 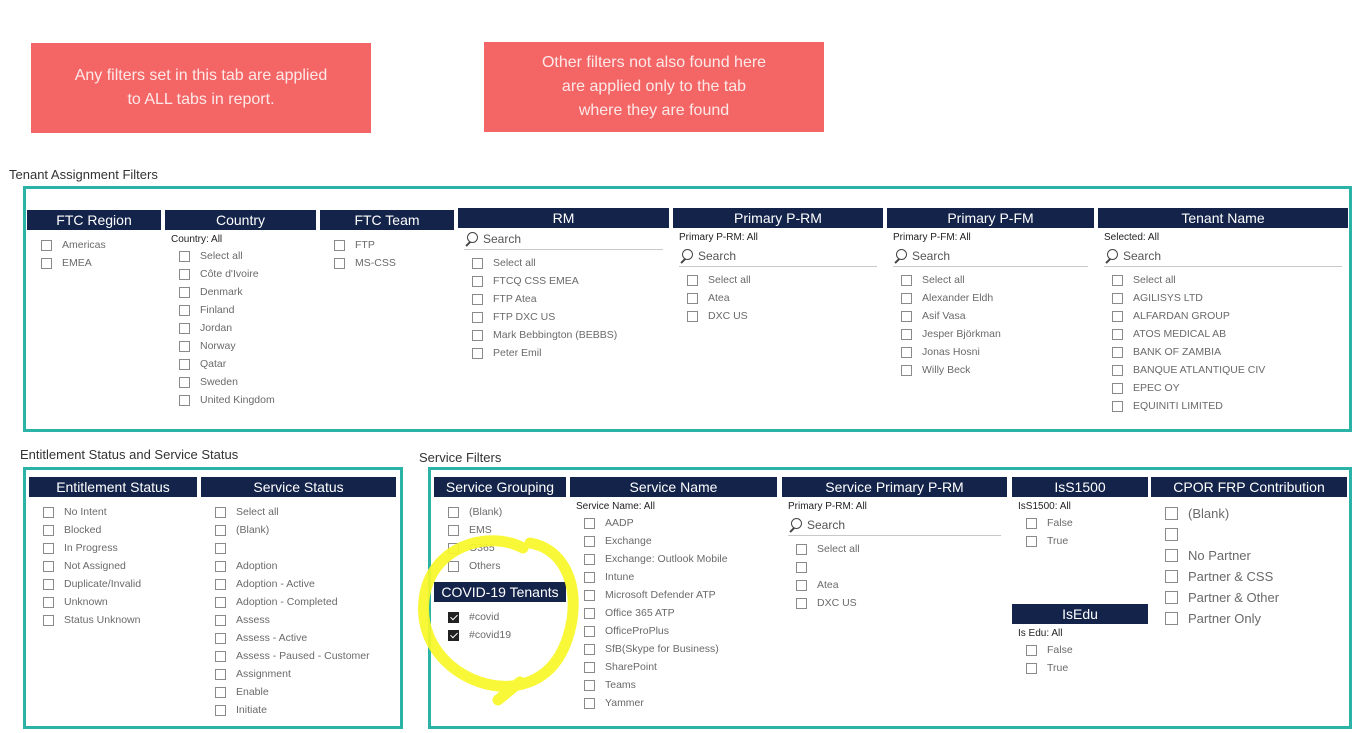 What do you see at coordinates (1249, 597) in the screenshot?
I see `slicer-item: Partner & Other` at bounding box center [1249, 597].